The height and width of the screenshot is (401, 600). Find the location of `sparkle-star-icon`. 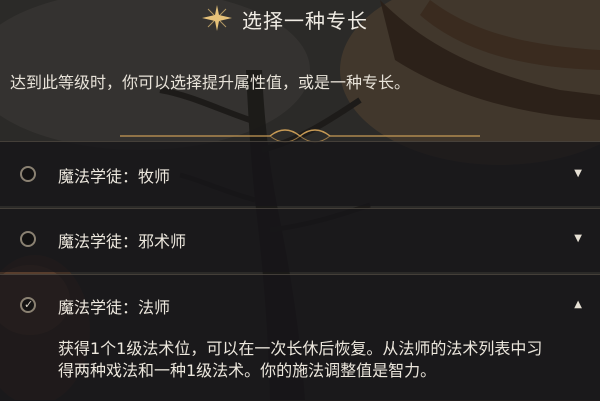

sparkle-star-icon is located at coordinates (217, 18).